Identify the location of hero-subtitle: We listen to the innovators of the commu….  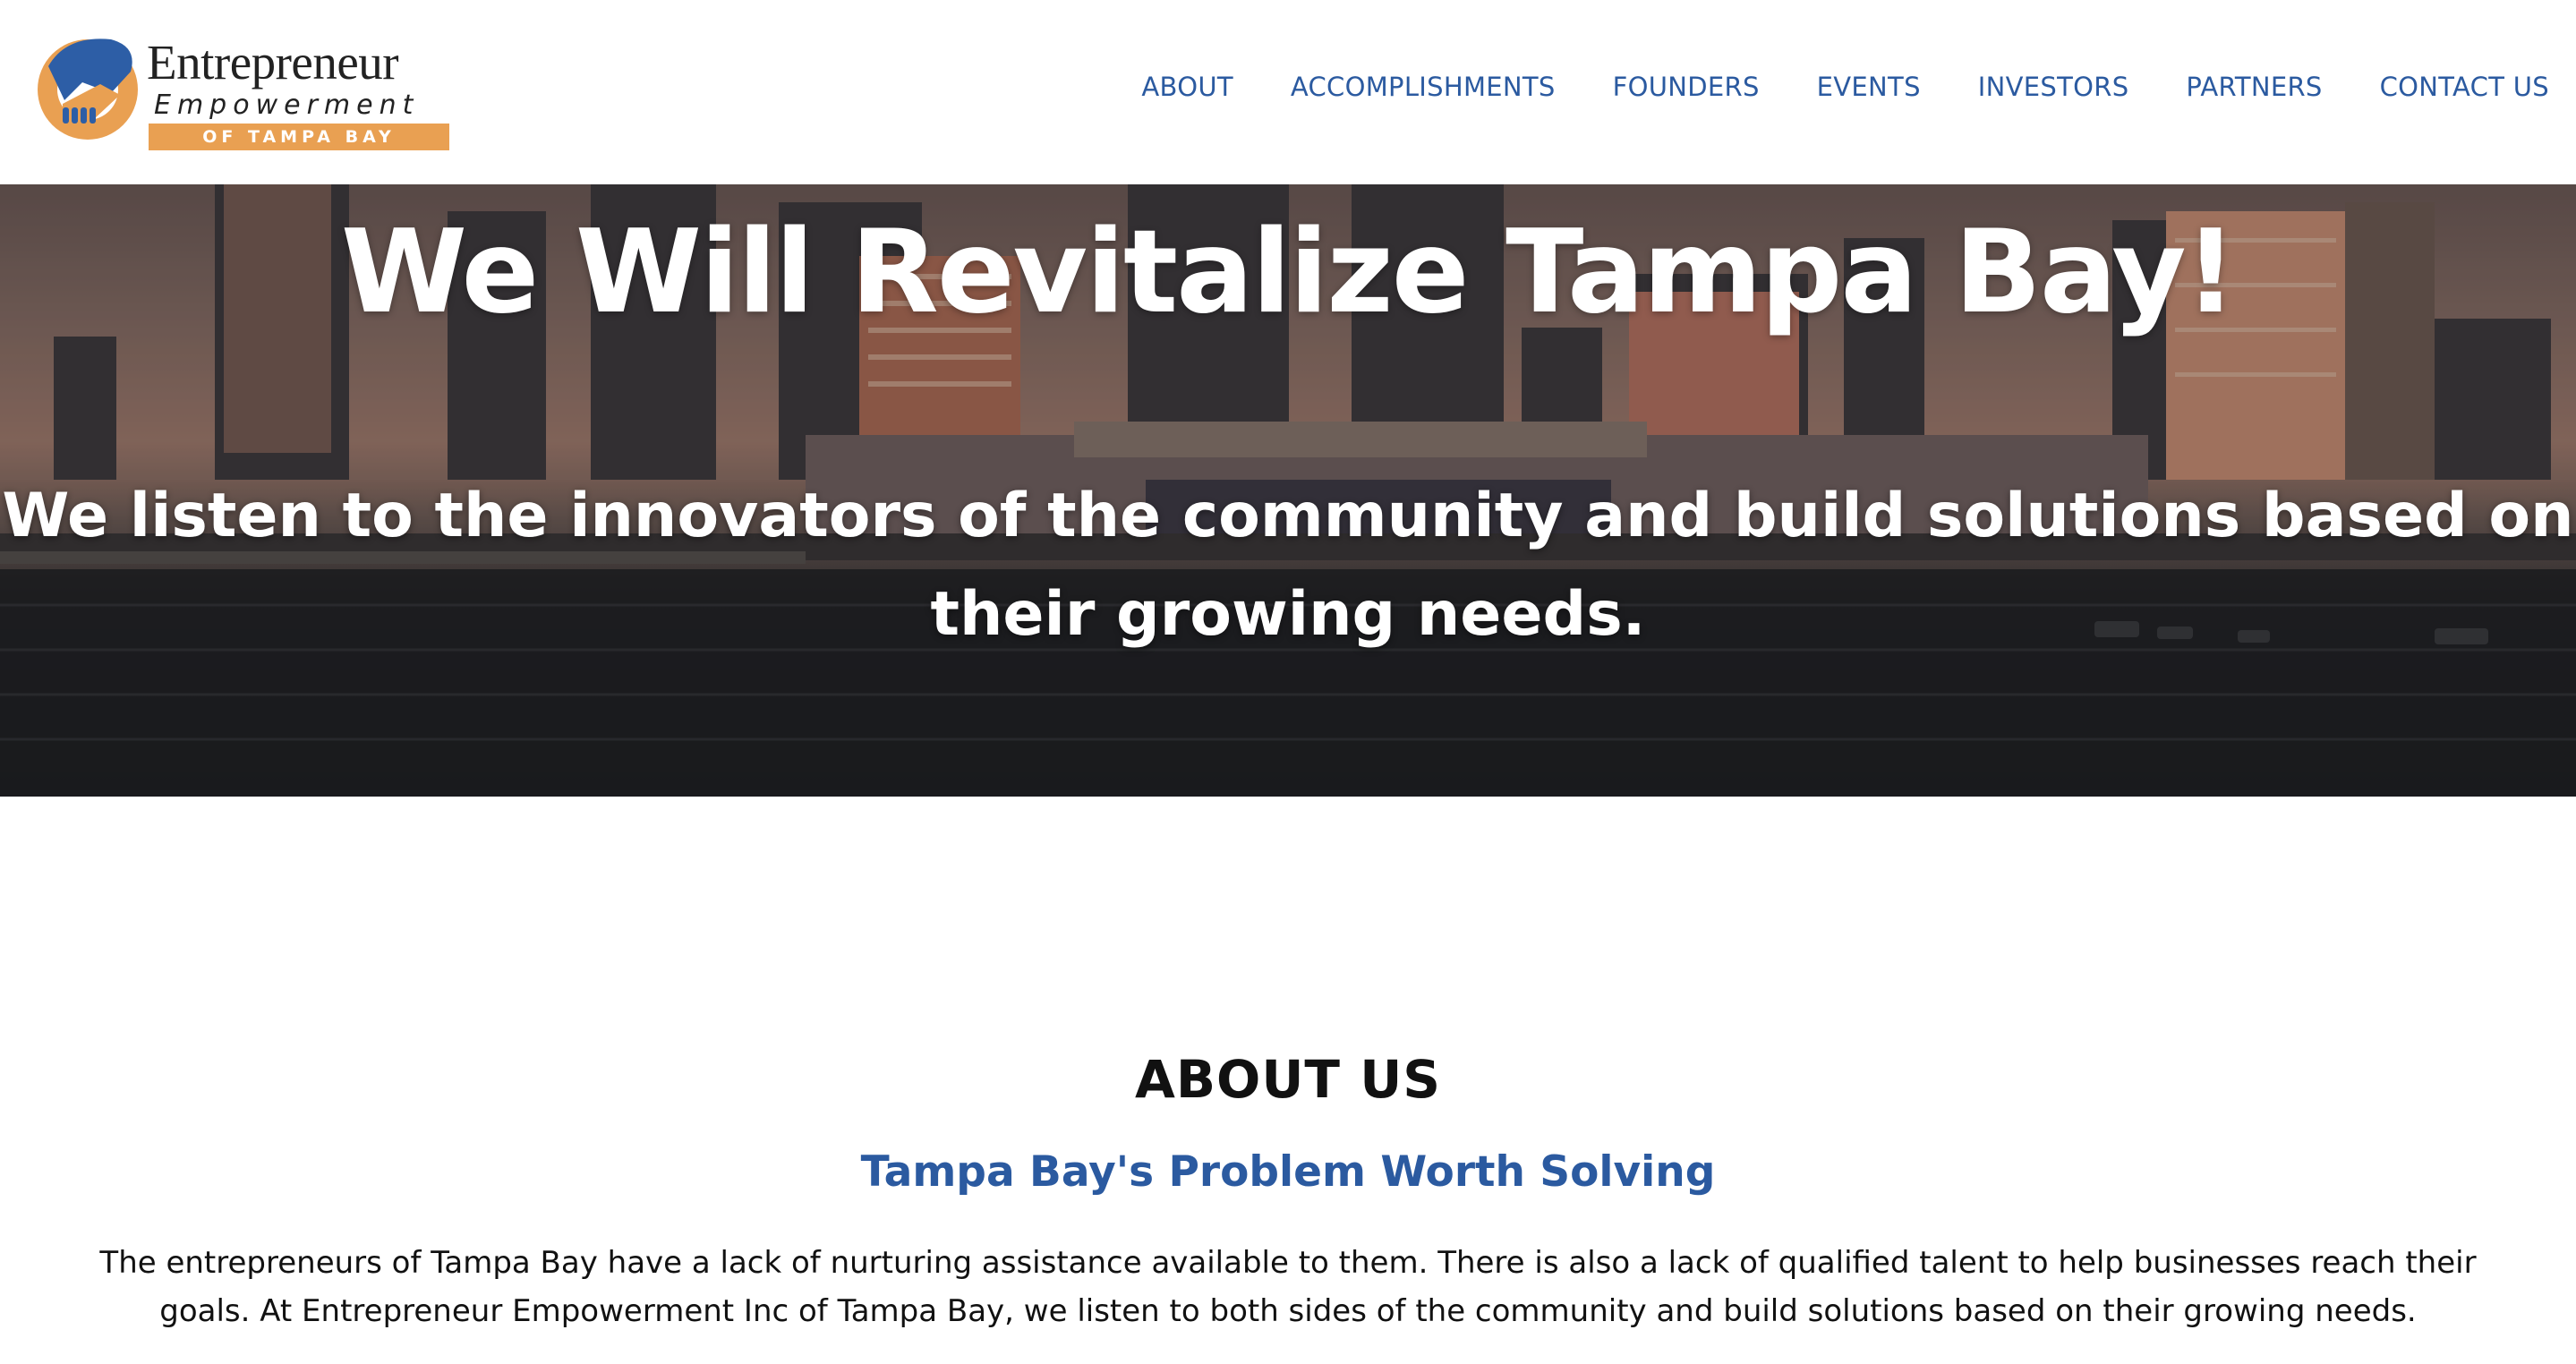
(1288, 565).